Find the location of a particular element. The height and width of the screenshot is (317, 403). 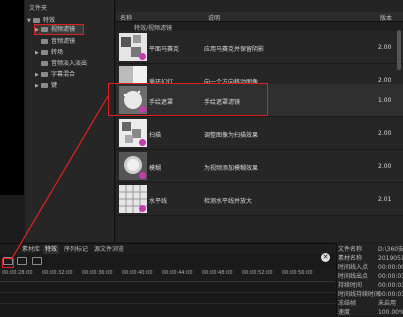

tree-item-audio-filters: 音频滤镜 is located at coordinates (58, 41).